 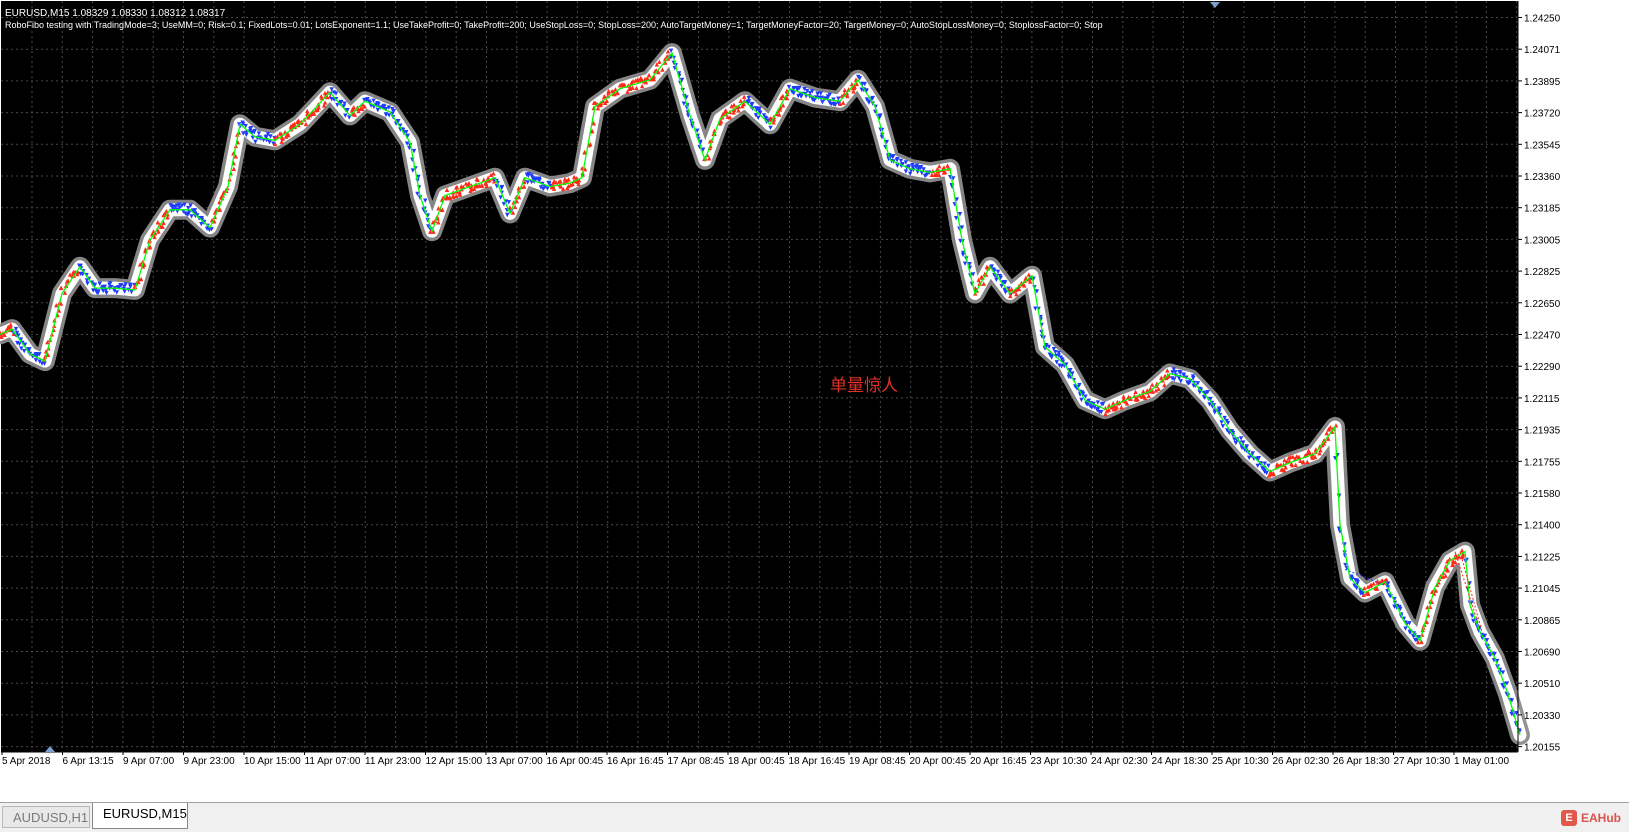 I want to click on chart-tab-bar: AUDUSD,H1 EURUSD,M15 E EAHub, so click(x=814, y=817).